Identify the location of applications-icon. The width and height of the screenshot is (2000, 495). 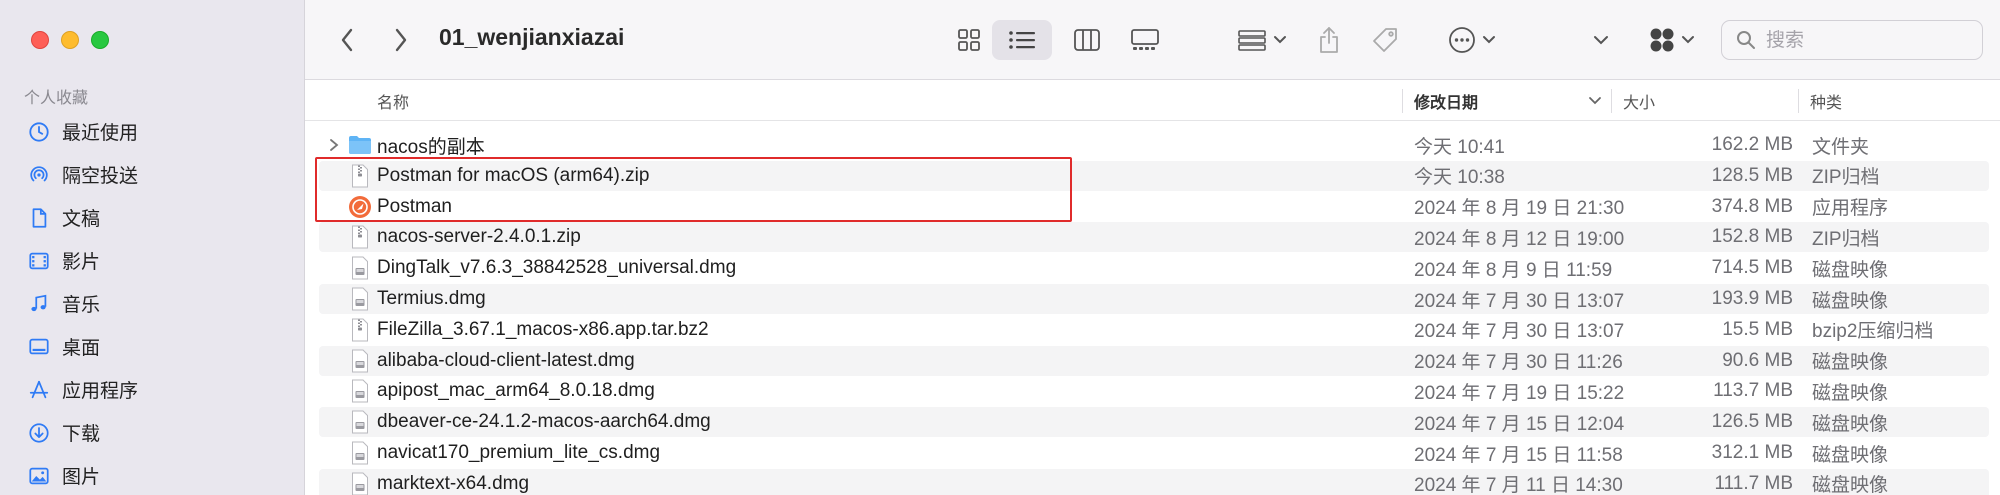
(39, 390).